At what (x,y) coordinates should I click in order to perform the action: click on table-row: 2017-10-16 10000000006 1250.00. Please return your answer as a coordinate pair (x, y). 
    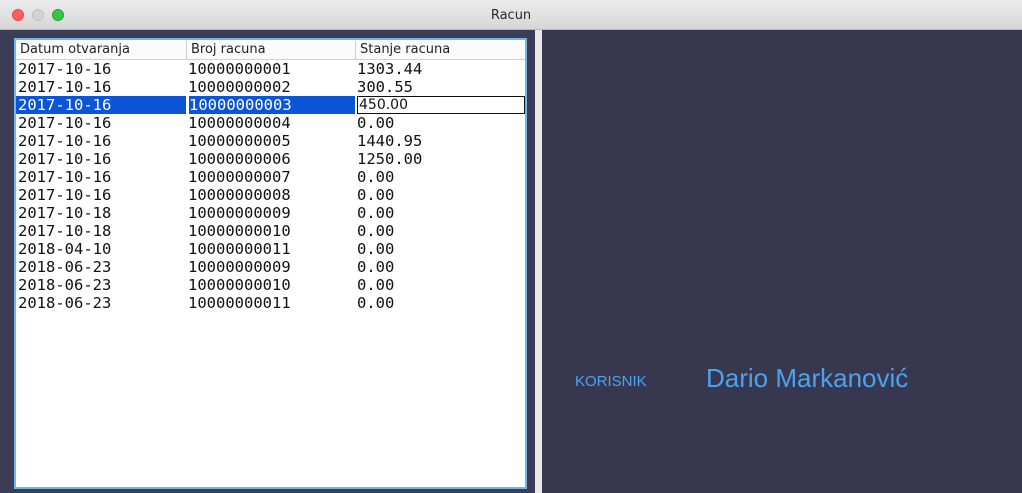
    Looking at the image, I should click on (270, 159).